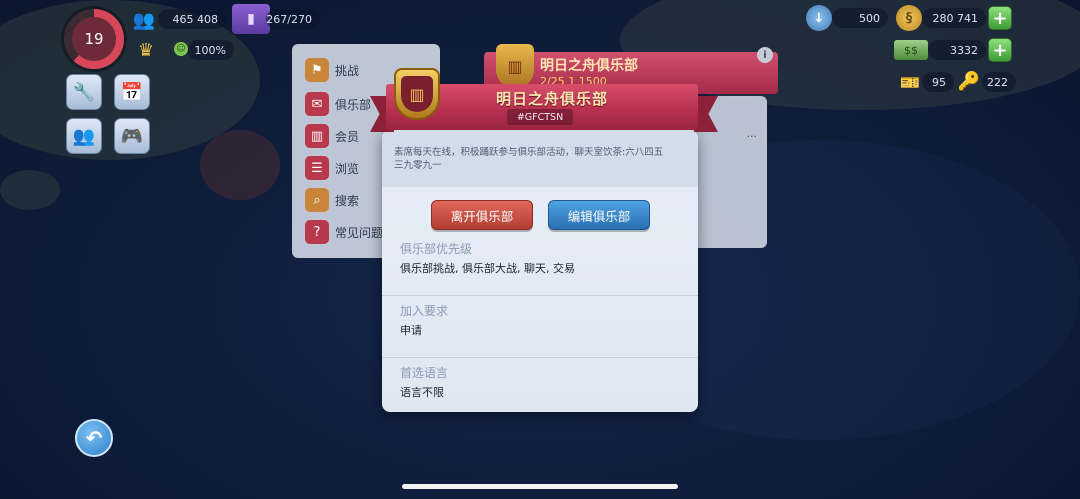 The width and height of the screenshot is (1080, 499). What do you see at coordinates (938, 82) in the screenshot?
I see `ticket-value: 95` at bounding box center [938, 82].